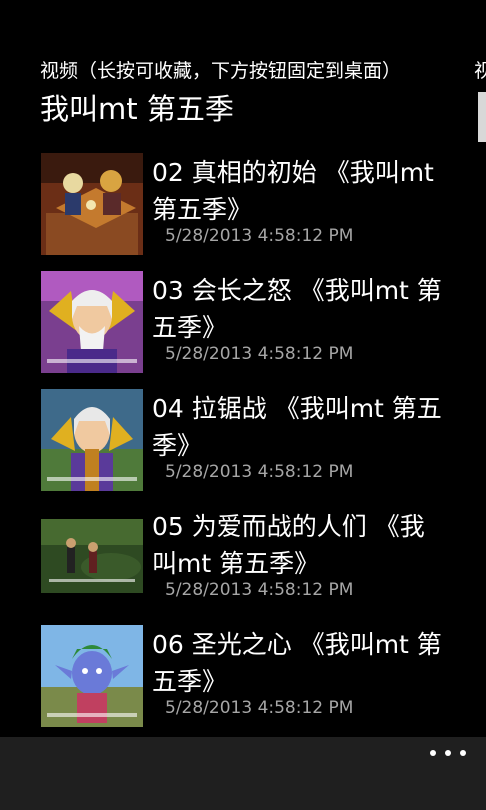  I want to click on episode-title: 05 为爱而战的人们 《我叫mt 第五季》, so click(288, 545).